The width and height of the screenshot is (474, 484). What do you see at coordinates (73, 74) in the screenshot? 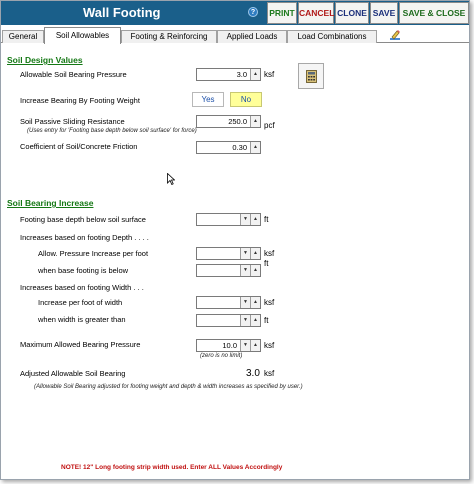
I see `allowable-bearing-label: Allowable Soil Bearing Pressure` at bounding box center [73, 74].